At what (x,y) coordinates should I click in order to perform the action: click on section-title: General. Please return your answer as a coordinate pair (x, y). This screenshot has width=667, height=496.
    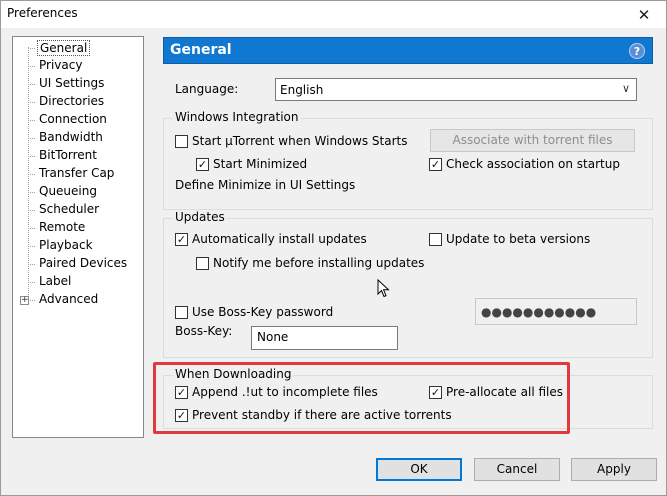
    Looking at the image, I should click on (201, 50).